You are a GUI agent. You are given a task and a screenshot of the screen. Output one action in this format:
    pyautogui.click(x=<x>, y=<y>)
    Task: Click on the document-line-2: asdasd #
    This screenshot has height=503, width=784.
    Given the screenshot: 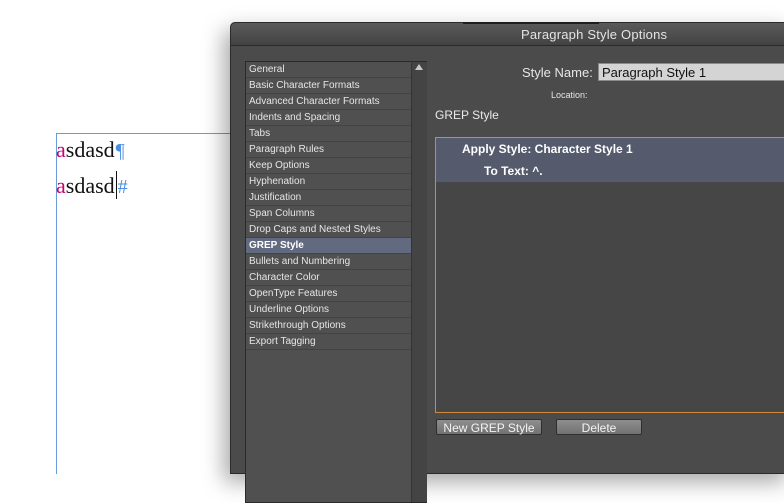 What is the action you would take?
    pyautogui.click(x=92, y=185)
    